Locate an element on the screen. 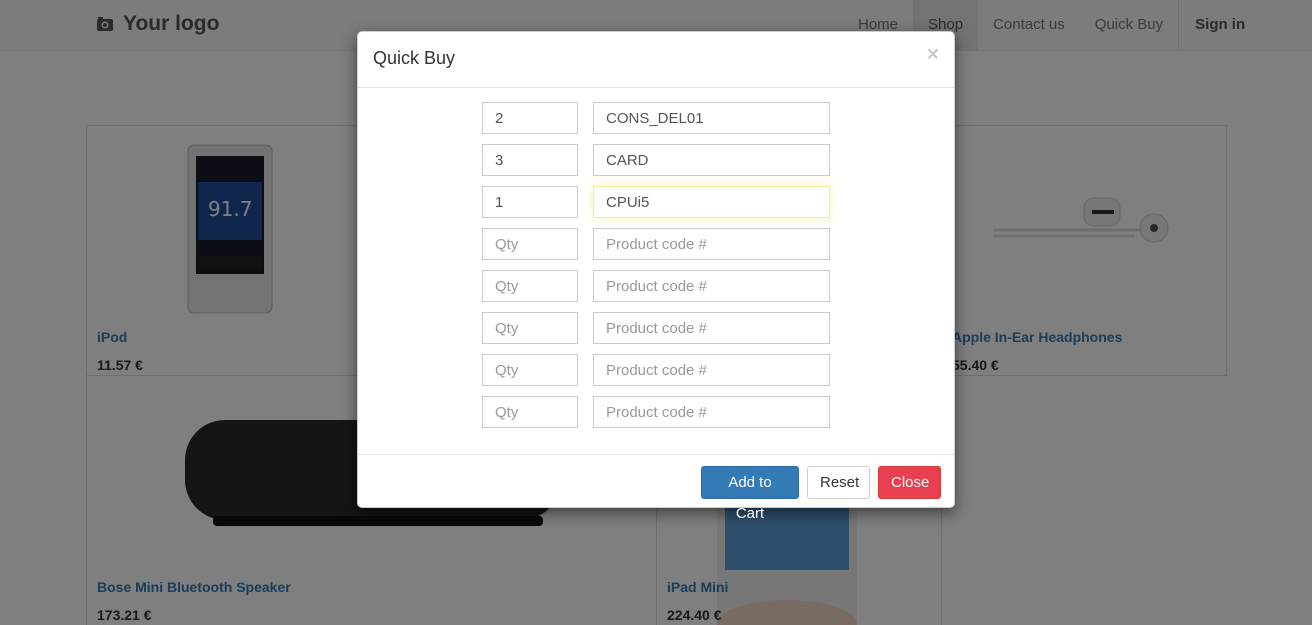  close-icon: × is located at coordinates (933, 54).